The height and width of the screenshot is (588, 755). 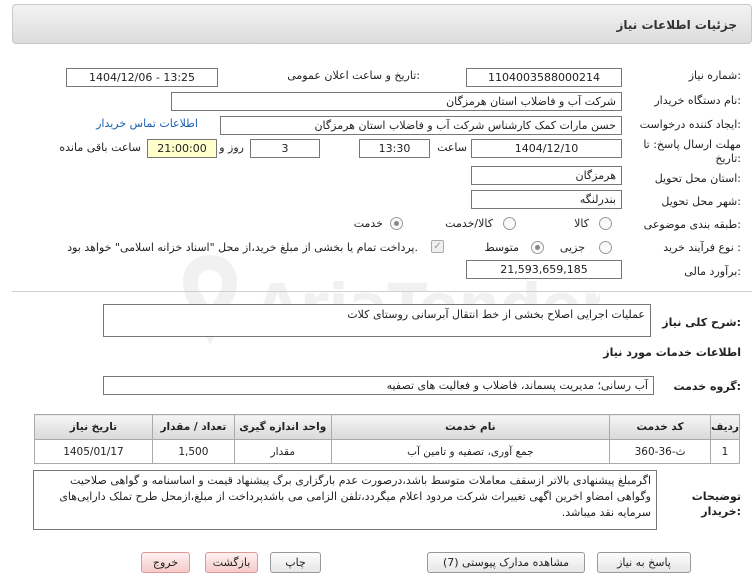 What do you see at coordinates (93, 451) in the screenshot?
I see `cell-need-date: 1405/01/17` at bounding box center [93, 451].